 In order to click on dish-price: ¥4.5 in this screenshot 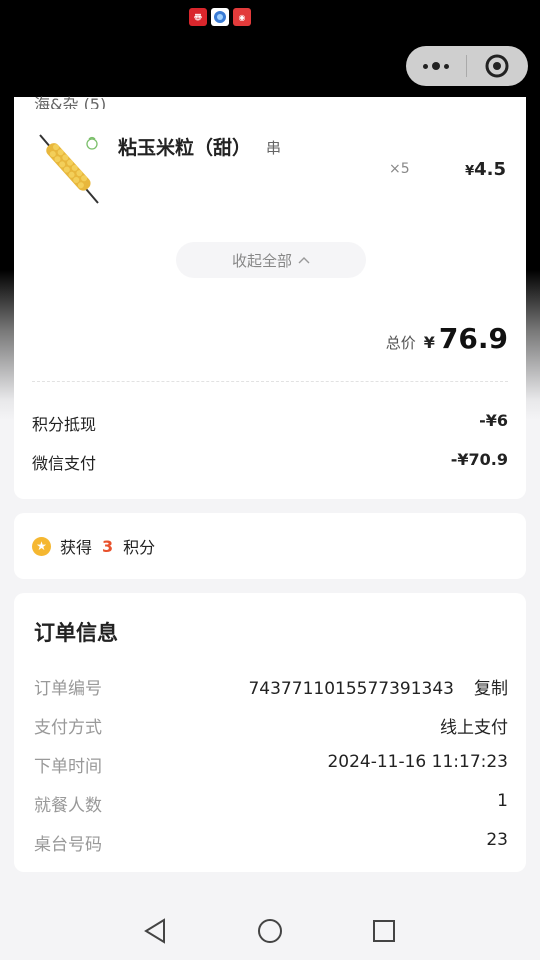, I will do `click(485, 169)`.